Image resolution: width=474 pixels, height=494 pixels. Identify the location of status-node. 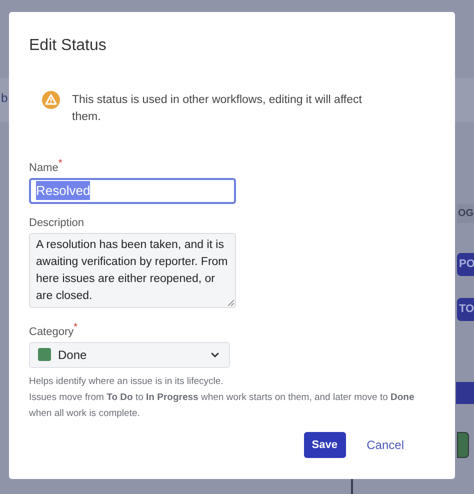
(463, 445).